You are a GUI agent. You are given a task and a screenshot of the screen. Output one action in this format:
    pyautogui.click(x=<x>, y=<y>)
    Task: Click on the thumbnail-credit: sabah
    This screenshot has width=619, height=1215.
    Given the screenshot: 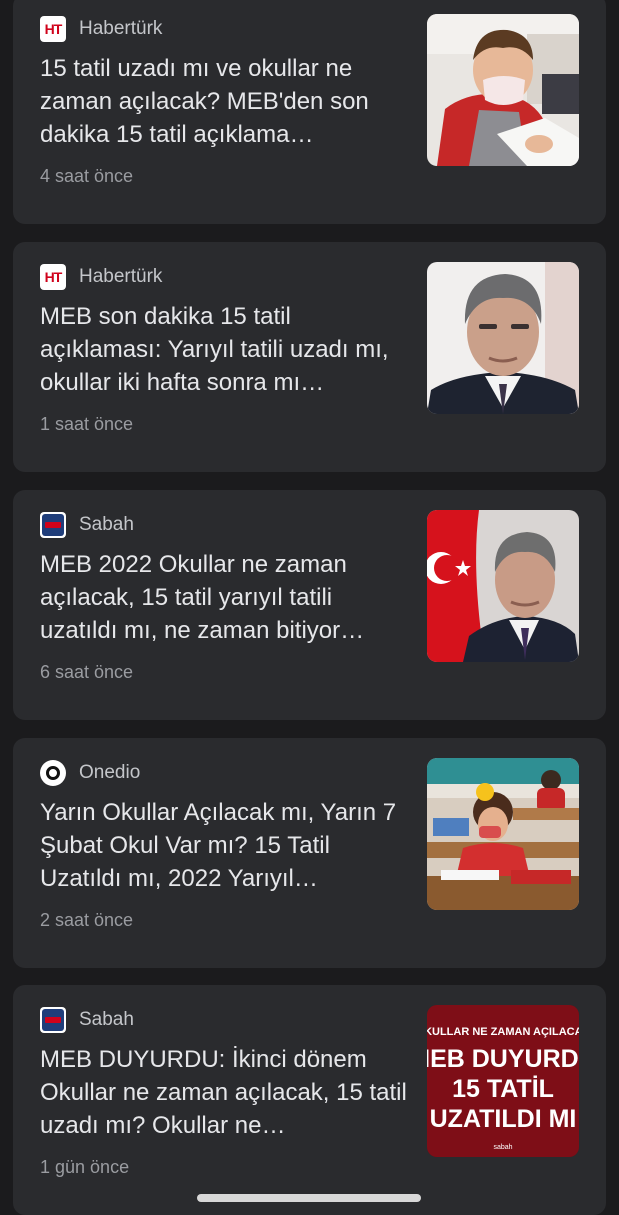 What is the action you would take?
    pyautogui.click(x=502, y=1147)
    